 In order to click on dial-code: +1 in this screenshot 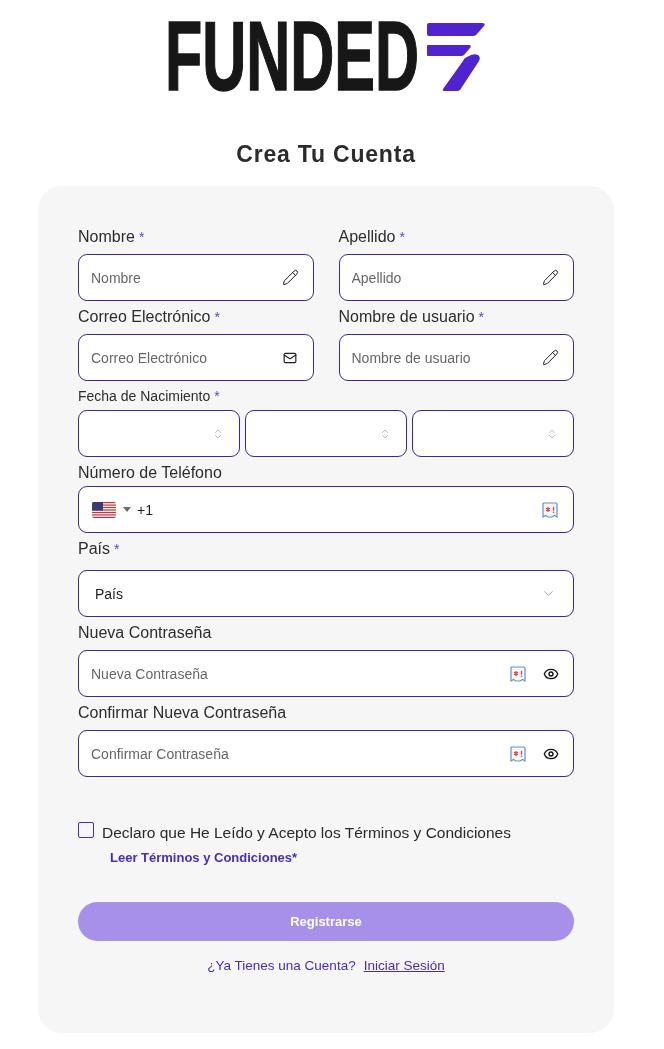, I will do `click(145, 509)`.